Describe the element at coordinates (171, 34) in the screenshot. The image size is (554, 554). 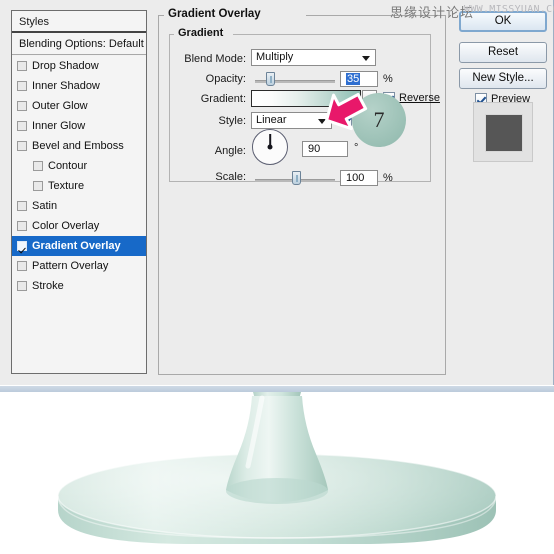
I see `gradient-group-line-left` at that location.